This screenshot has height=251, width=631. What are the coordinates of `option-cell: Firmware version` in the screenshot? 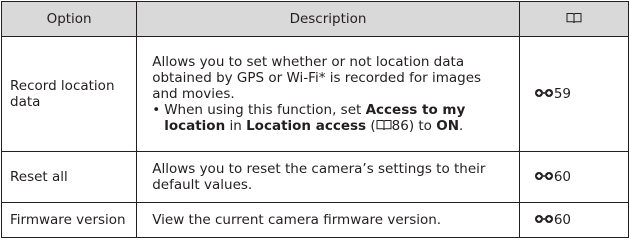 It's located at (69, 220).